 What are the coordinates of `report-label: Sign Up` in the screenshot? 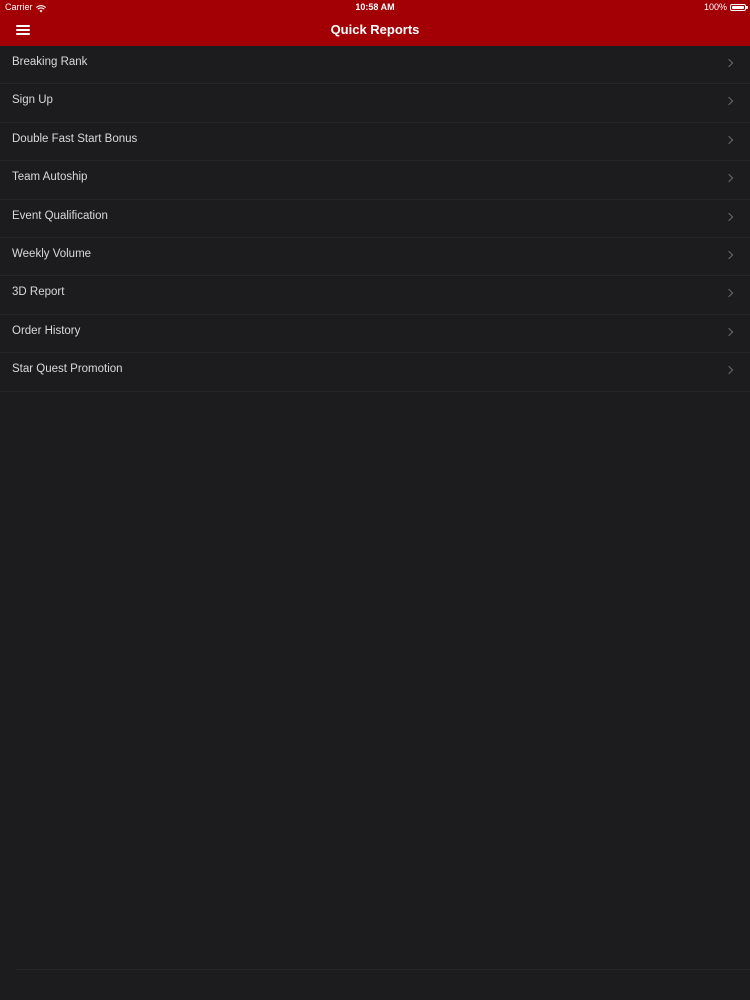 It's located at (32, 100).